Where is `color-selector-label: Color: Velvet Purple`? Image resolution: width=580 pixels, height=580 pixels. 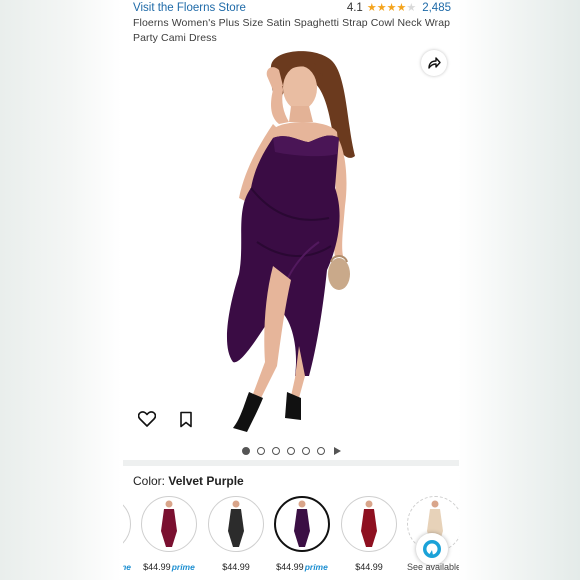
color-selector-label: Color: Velvet Purple is located at coordinates (188, 481).